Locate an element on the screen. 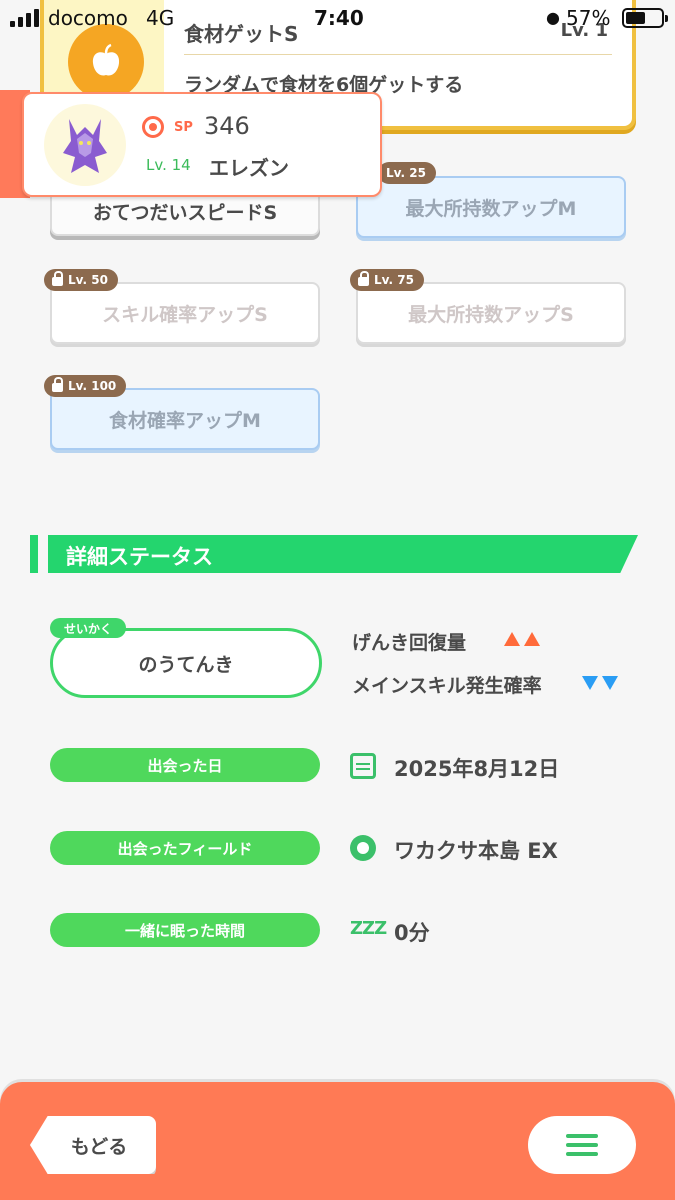  back-button: もどる is located at coordinates (93, 1145).